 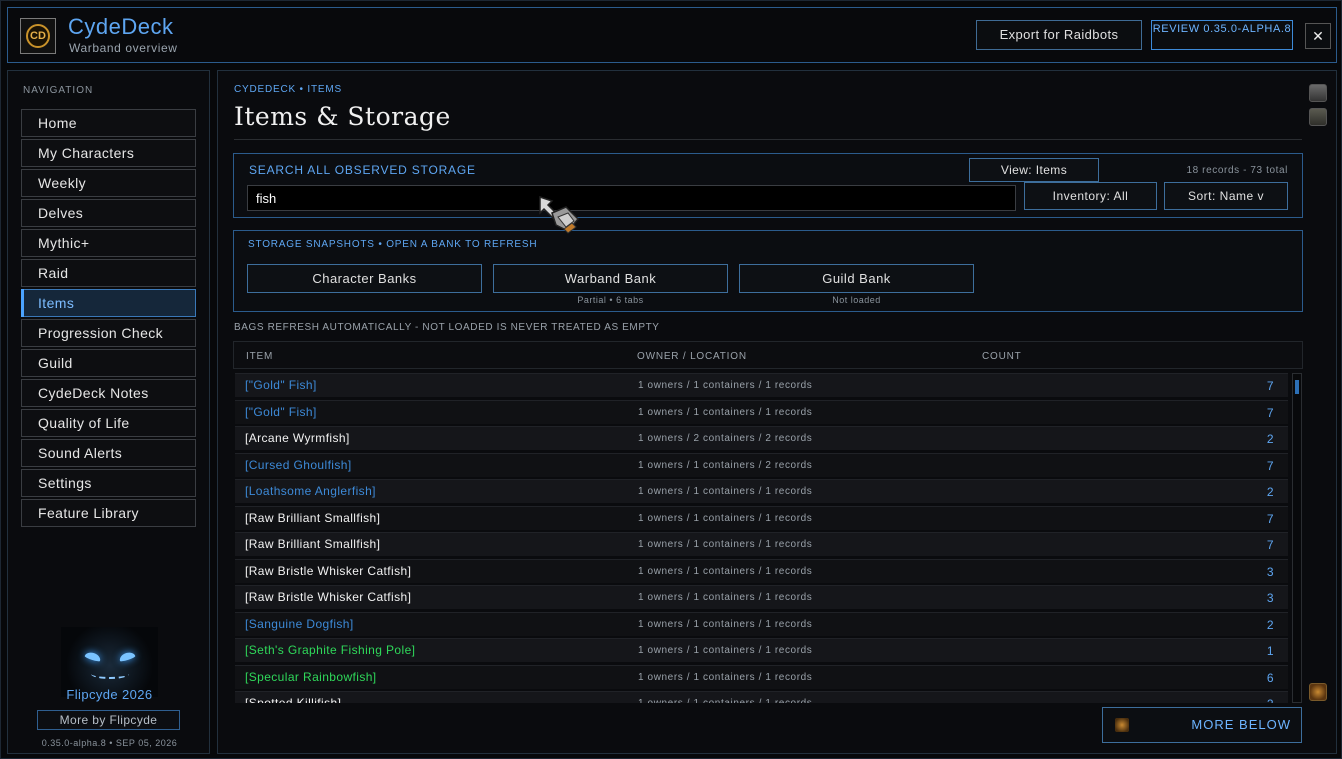 I want to click on guild-bank-status: Not loaded, so click(x=856, y=300).